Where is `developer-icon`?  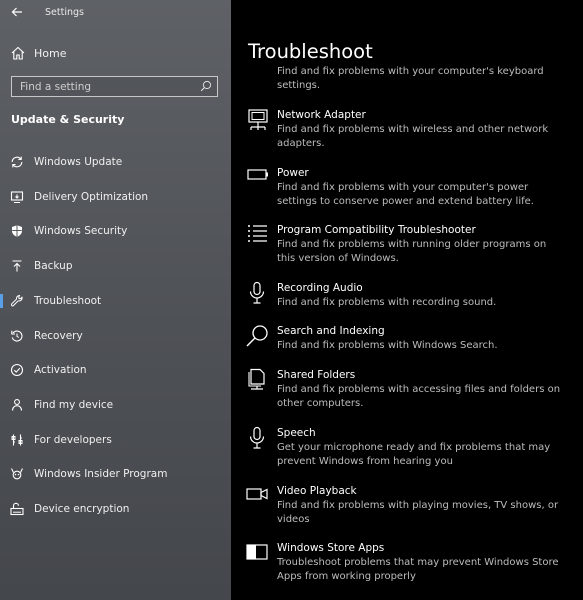
developer-icon is located at coordinates (17, 440).